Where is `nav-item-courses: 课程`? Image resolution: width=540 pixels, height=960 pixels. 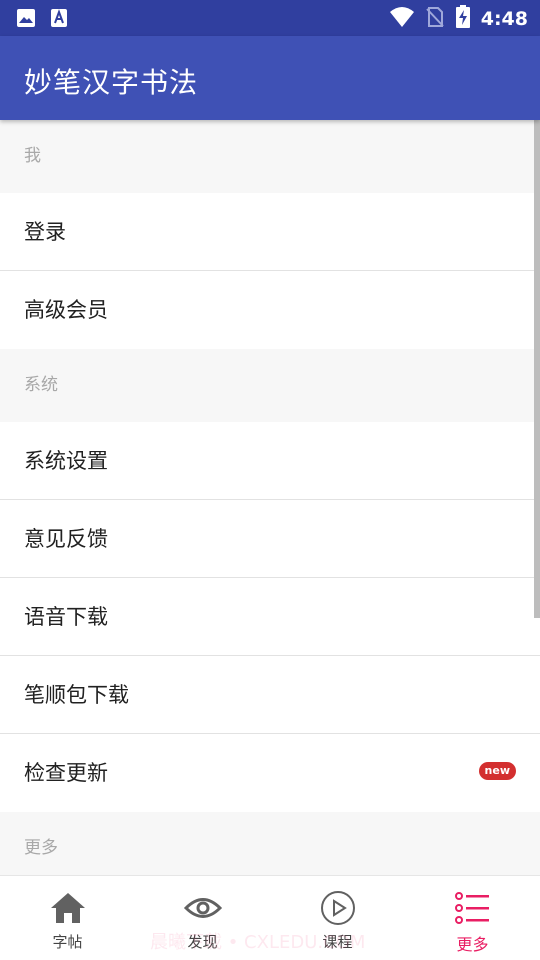
nav-item-courses: 课程 is located at coordinates (337, 918).